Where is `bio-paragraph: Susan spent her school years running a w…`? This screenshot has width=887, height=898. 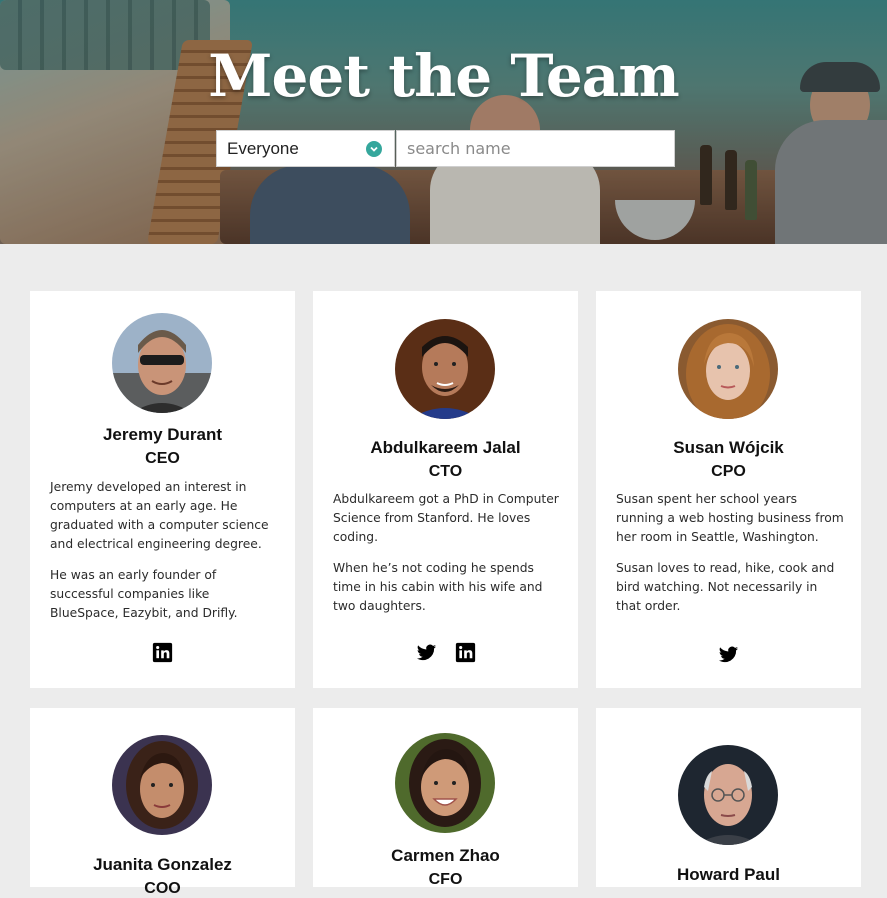 bio-paragraph: Susan spent her school years running a w… is located at coordinates (730, 518).